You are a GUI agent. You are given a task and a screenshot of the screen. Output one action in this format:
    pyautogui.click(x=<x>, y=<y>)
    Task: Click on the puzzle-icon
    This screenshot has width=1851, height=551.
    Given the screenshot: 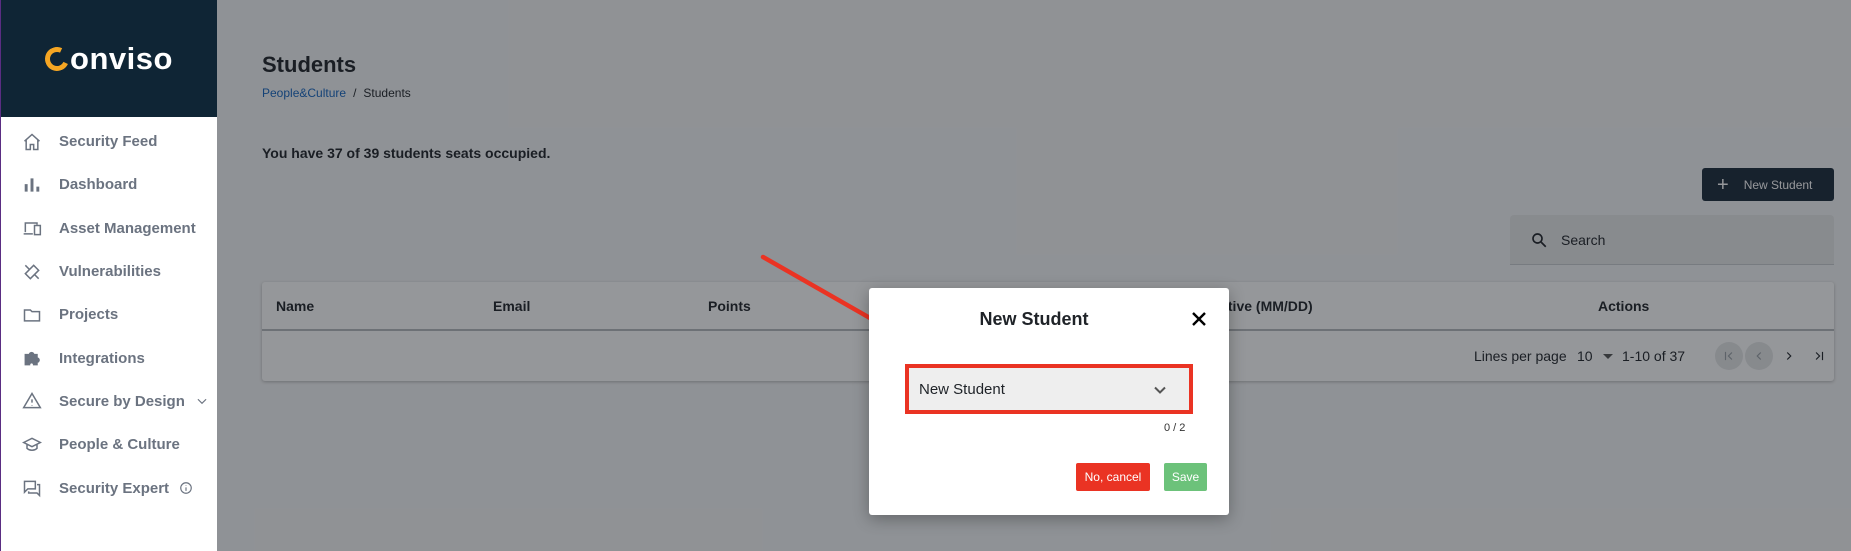 What is the action you would take?
    pyautogui.click(x=32, y=358)
    